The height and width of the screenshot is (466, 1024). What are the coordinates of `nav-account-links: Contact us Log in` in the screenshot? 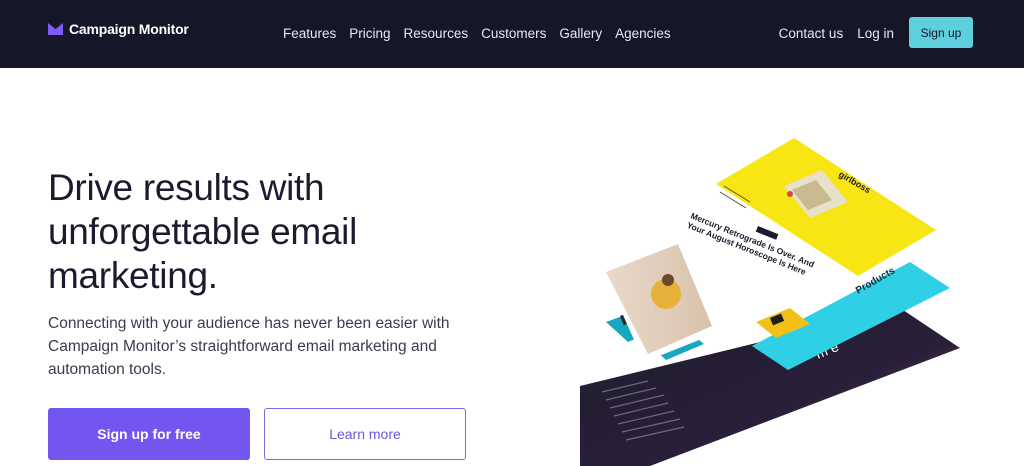 It's located at (836, 33).